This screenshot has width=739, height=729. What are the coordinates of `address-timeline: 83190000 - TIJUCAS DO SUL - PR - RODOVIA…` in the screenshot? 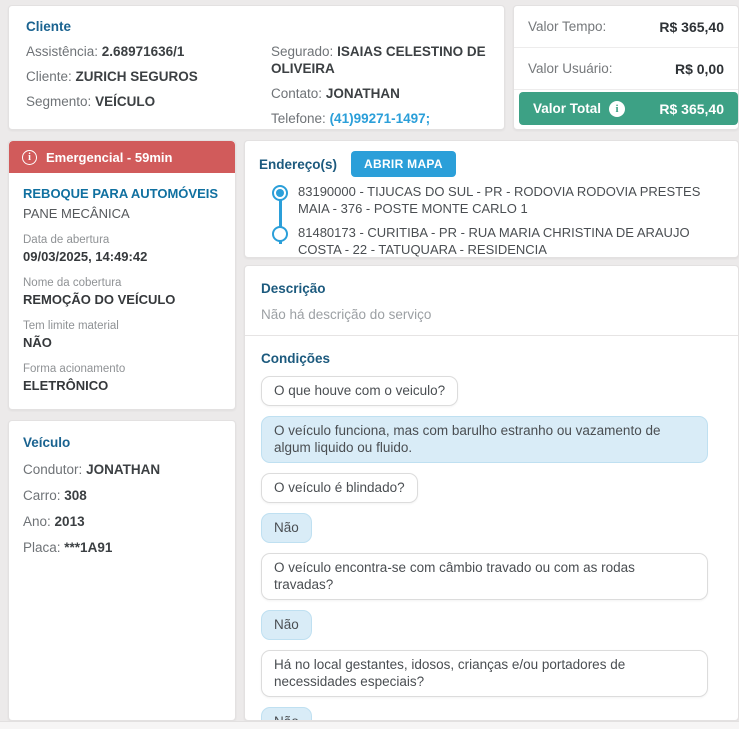 It's located at (491, 220).